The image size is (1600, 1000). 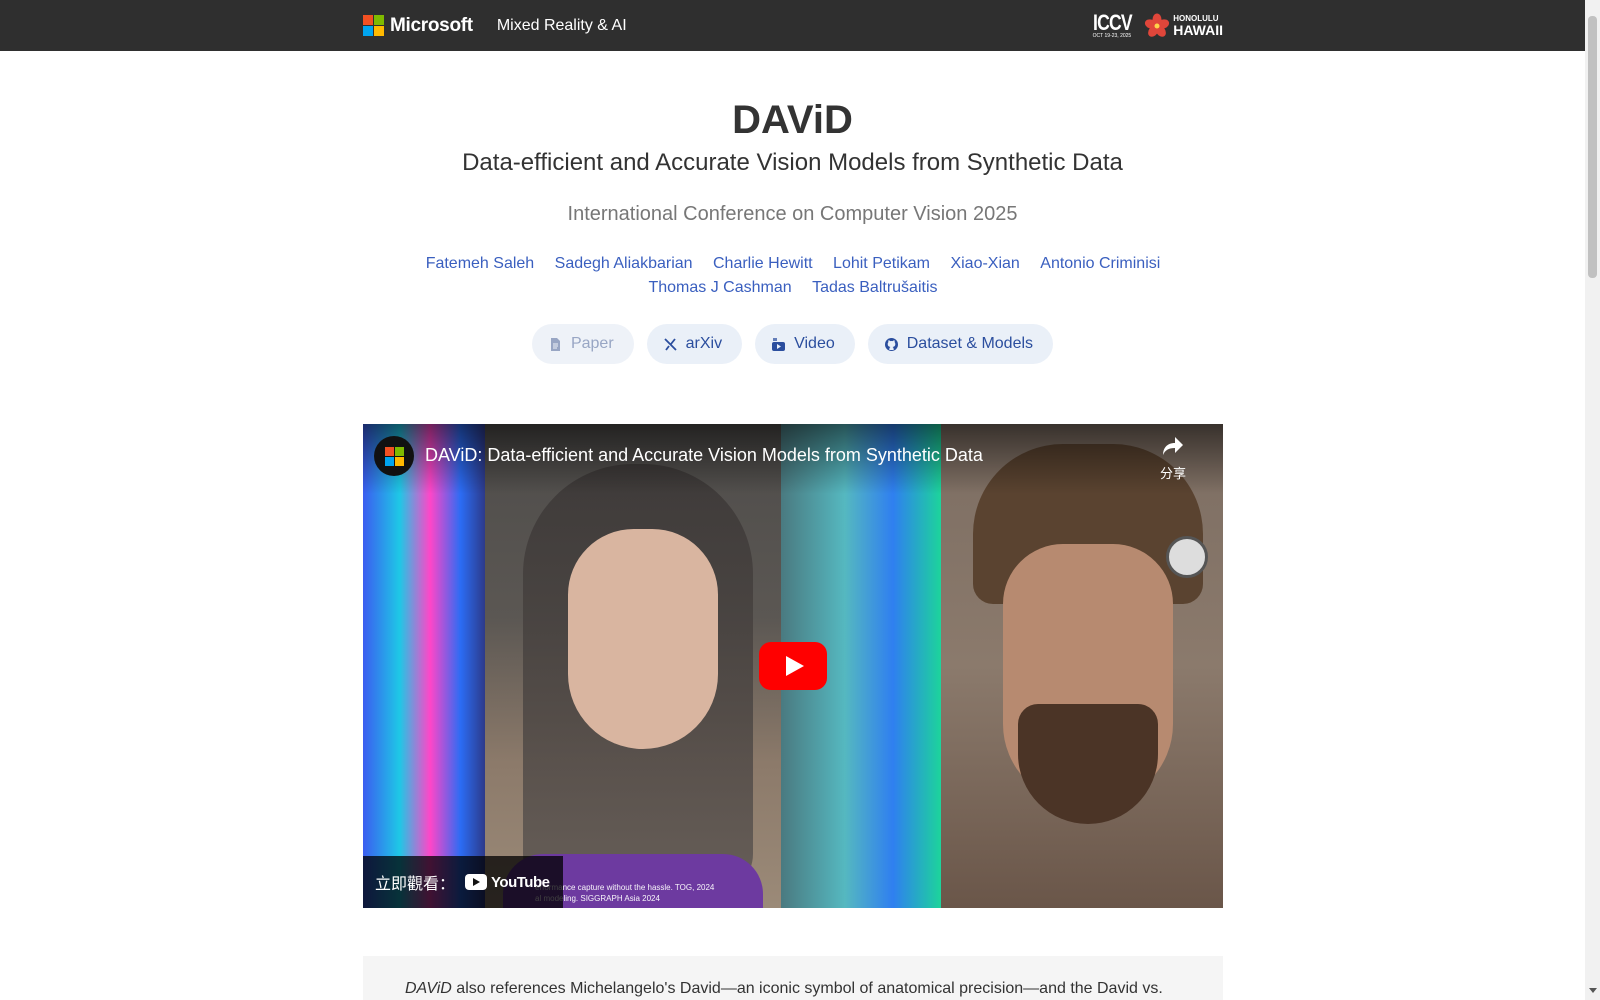 I want to click on author-link: Fatemeh Saleh, so click(x=480, y=263).